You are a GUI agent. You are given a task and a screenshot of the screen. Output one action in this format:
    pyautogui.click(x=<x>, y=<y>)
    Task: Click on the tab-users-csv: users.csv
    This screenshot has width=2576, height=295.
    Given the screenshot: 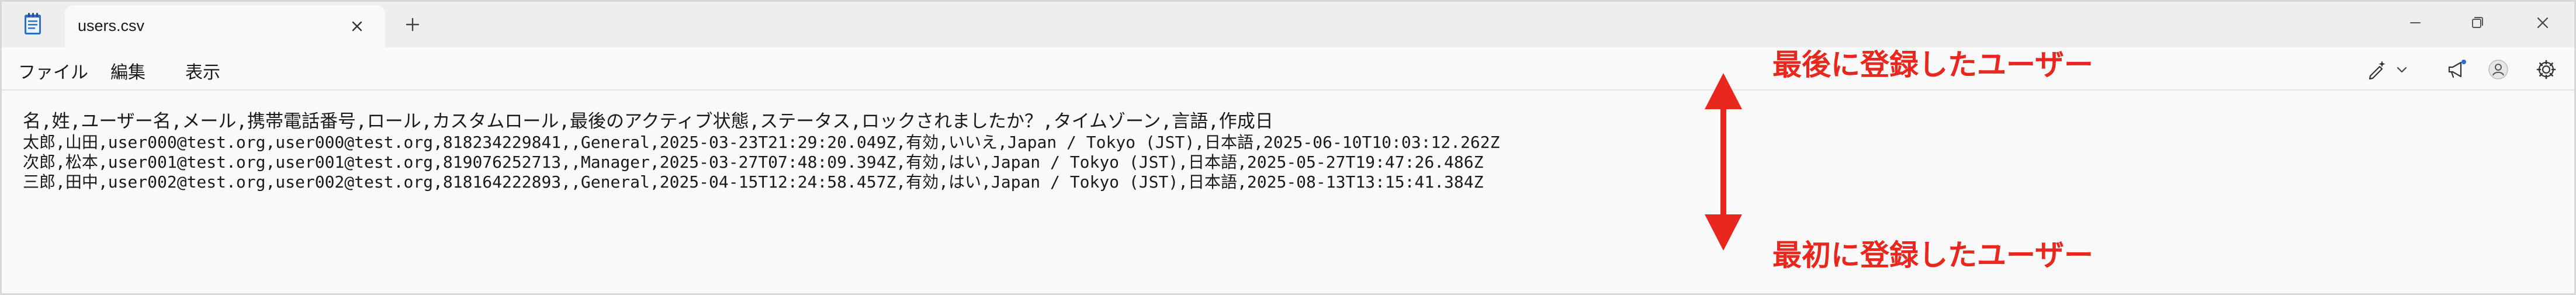 What is the action you would take?
    pyautogui.click(x=225, y=26)
    